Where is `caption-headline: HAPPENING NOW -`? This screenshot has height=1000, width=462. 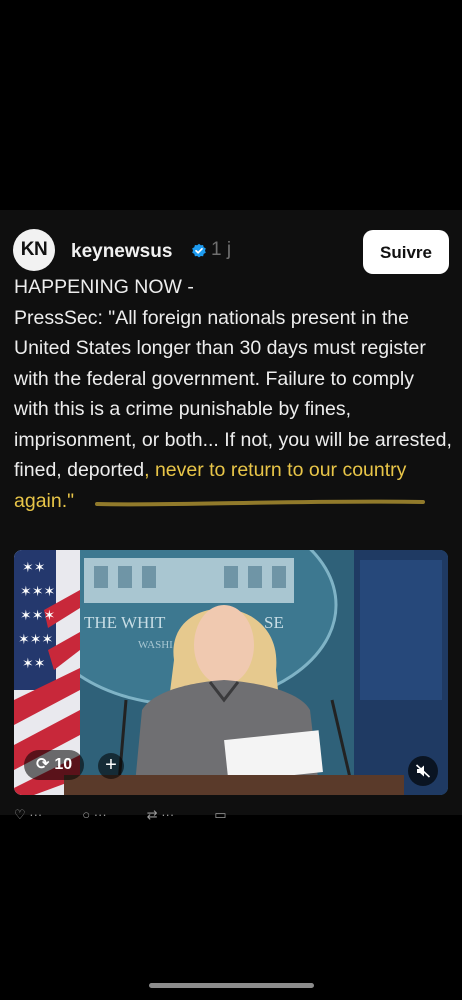
caption-headline: HAPPENING NOW - is located at coordinates (104, 287).